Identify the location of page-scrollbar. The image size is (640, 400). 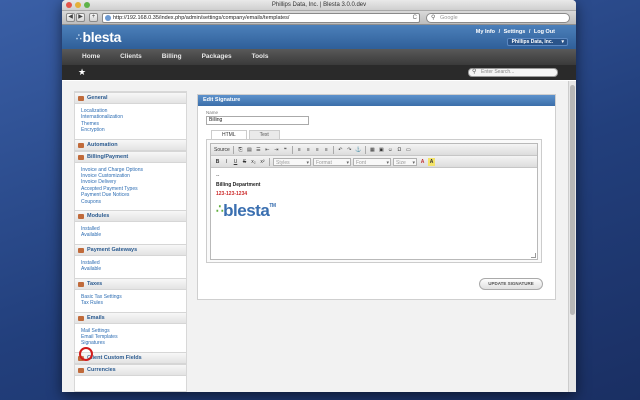
(572, 236).